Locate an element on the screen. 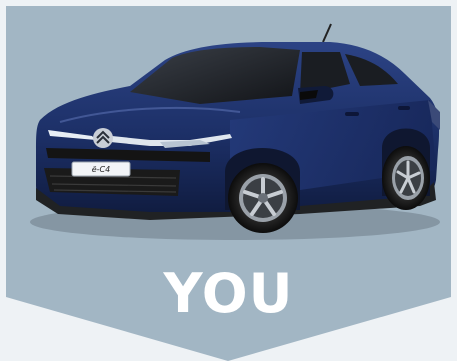  model-badge: ë-C4 is located at coordinates (101, 169).